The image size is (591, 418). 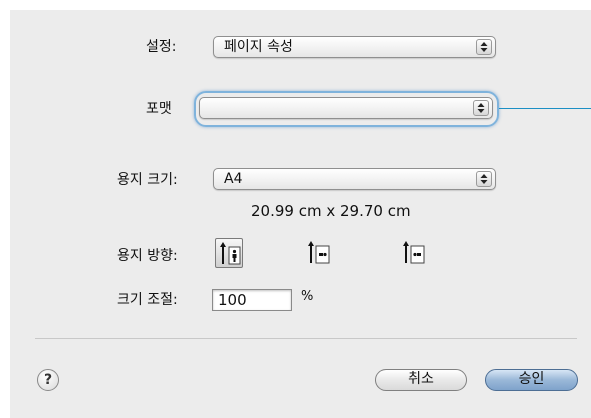 What do you see at coordinates (159, 109) in the screenshot?
I see `format-label: 포맷` at bounding box center [159, 109].